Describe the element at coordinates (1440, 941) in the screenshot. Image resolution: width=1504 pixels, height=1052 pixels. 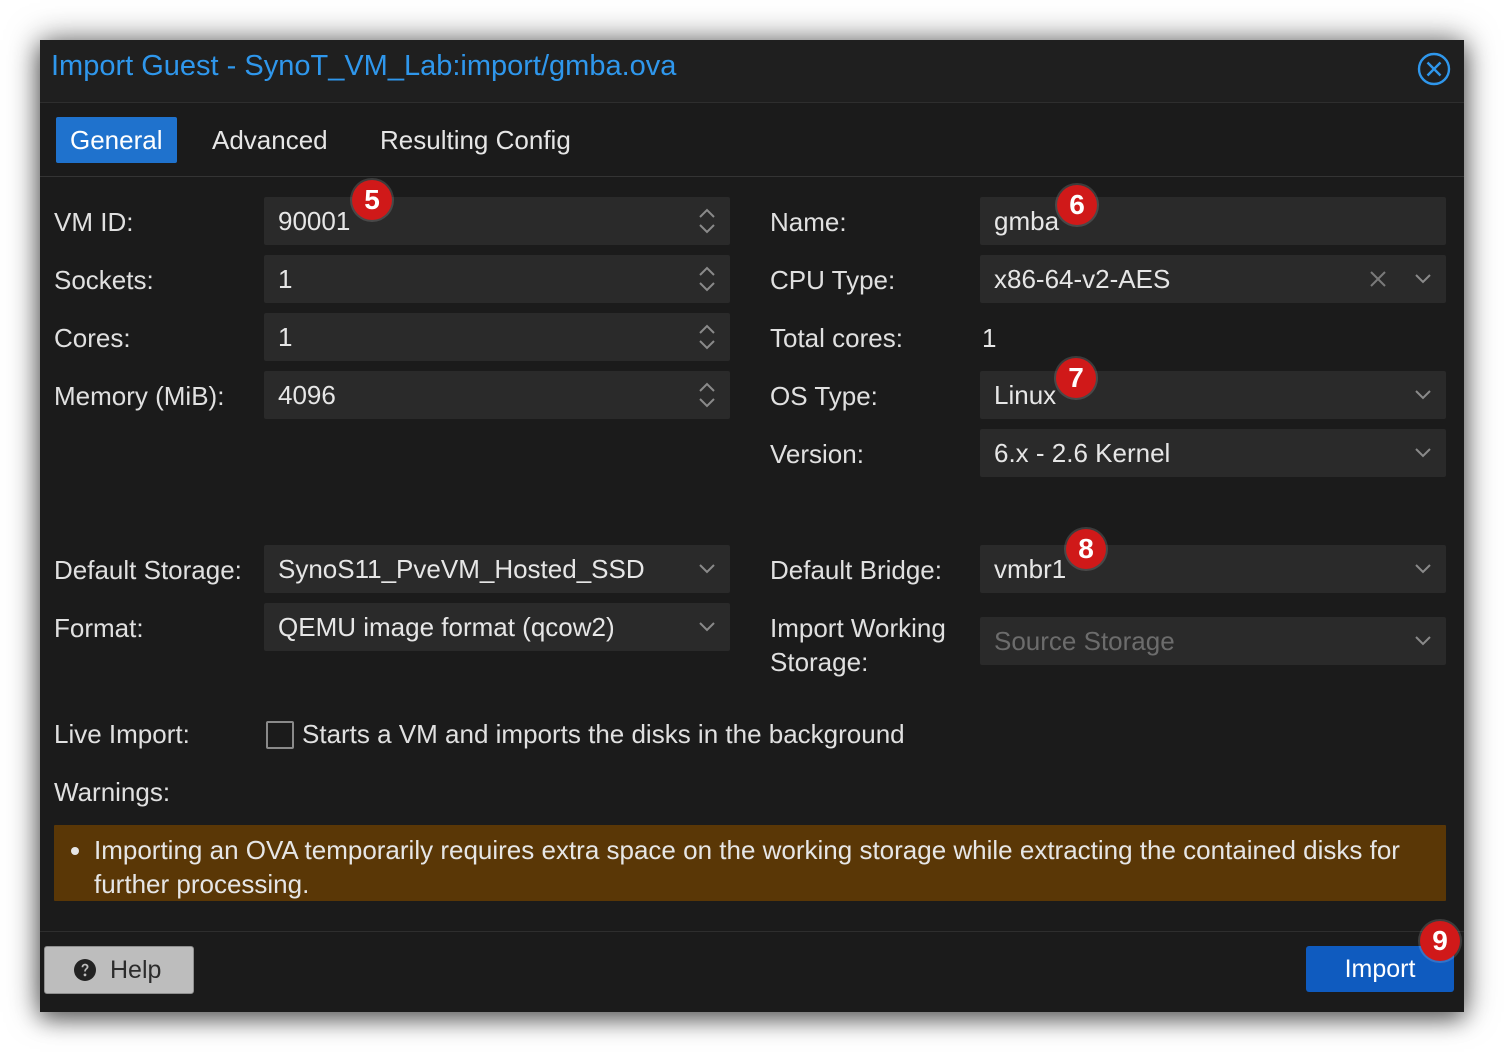
I see `annotation-badge-9: 9` at that location.